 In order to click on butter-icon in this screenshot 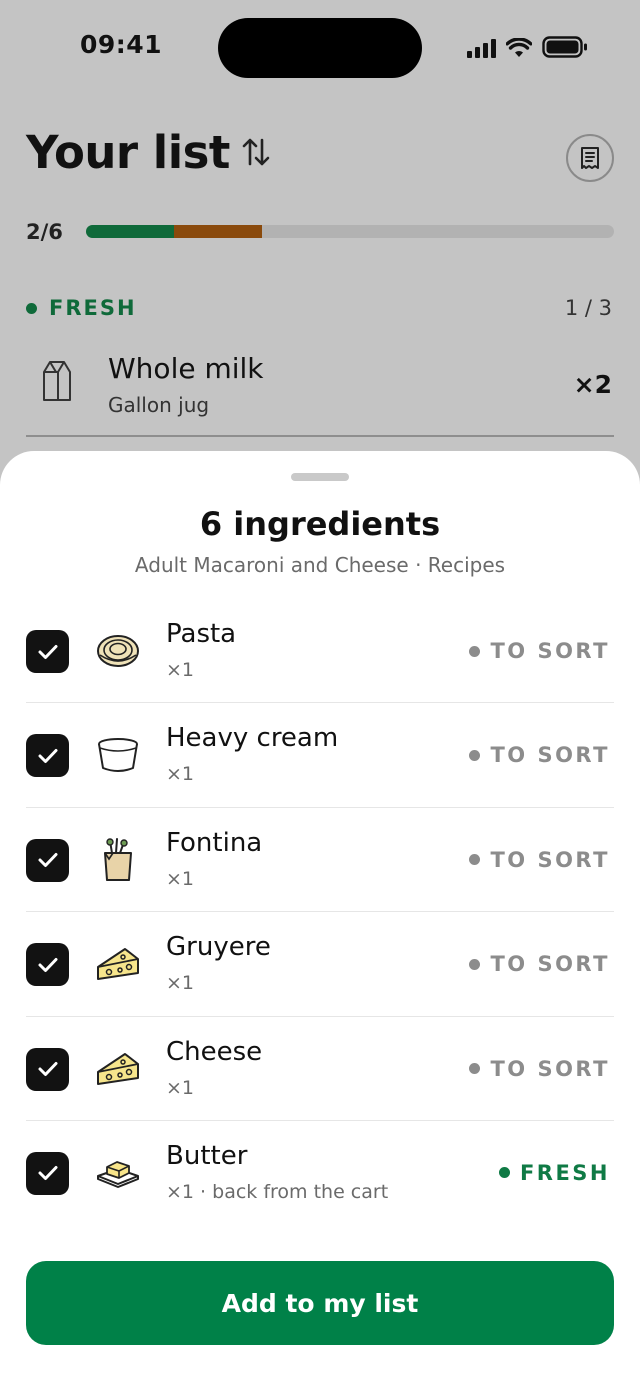, I will do `click(118, 1173)`.